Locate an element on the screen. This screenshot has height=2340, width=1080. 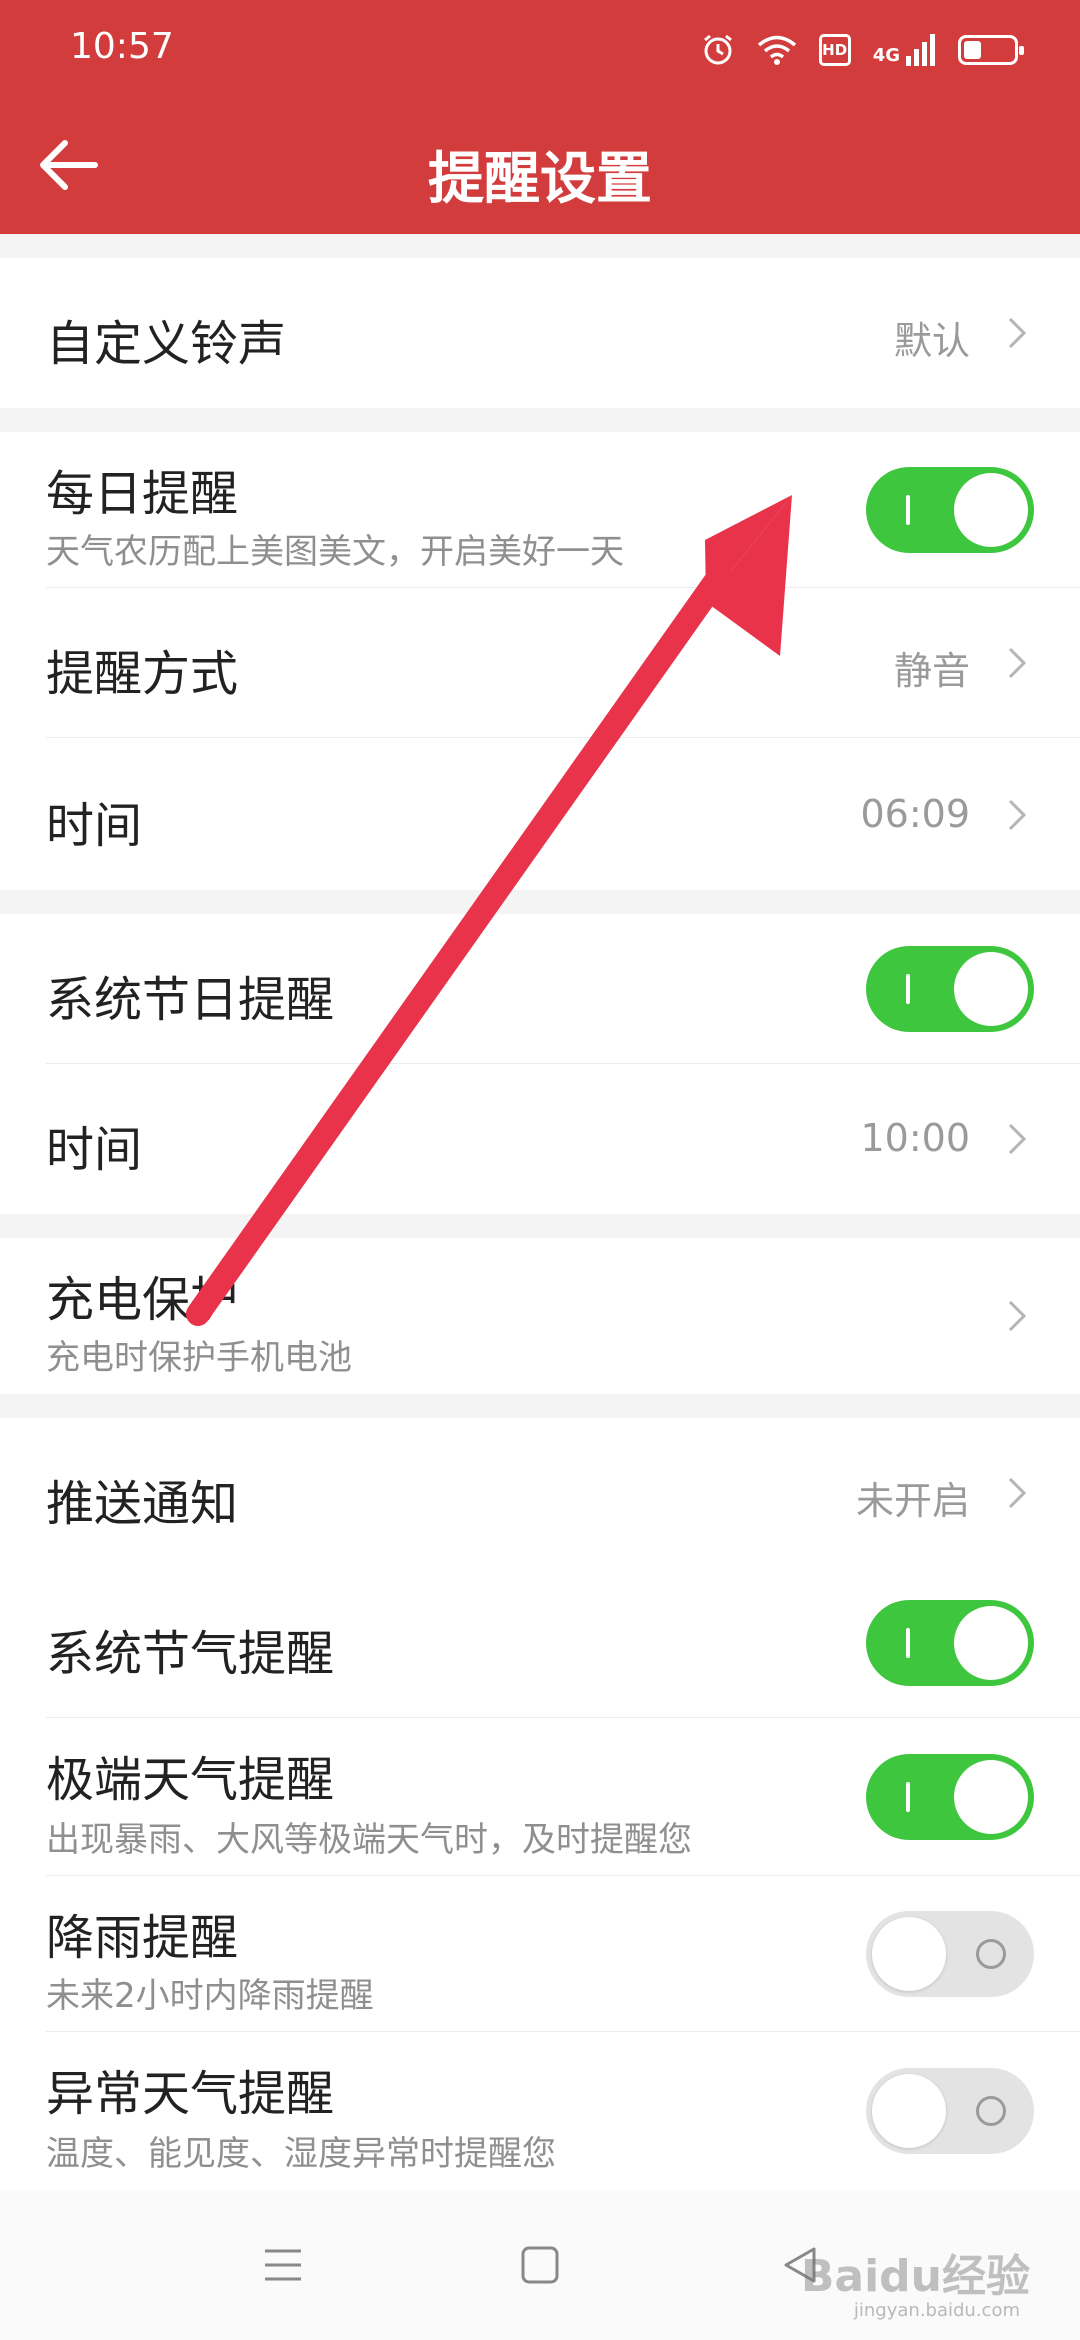
daily-time-value: 06:09 is located at coordinates (915, 814).